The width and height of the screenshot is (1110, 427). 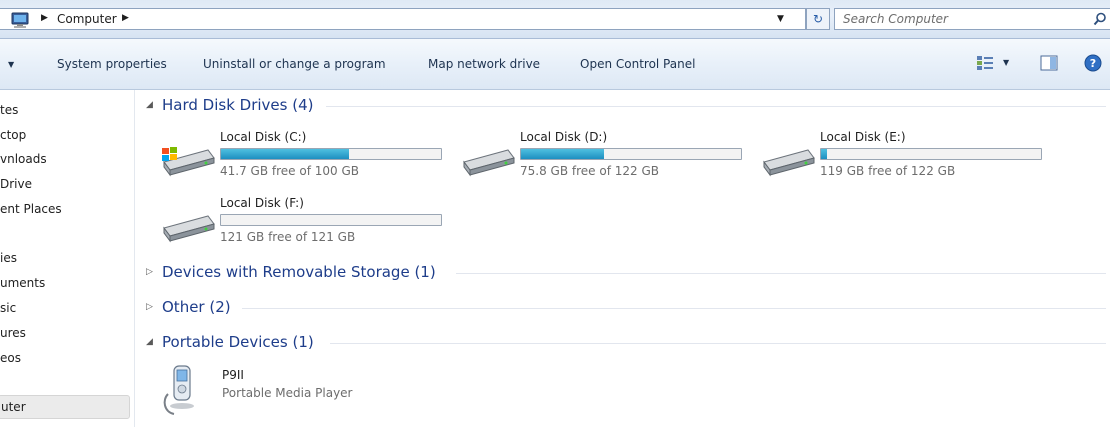 I want to click on drive-free-space: 41.7 GB free of 100 GB, so click(x=289, y=171).